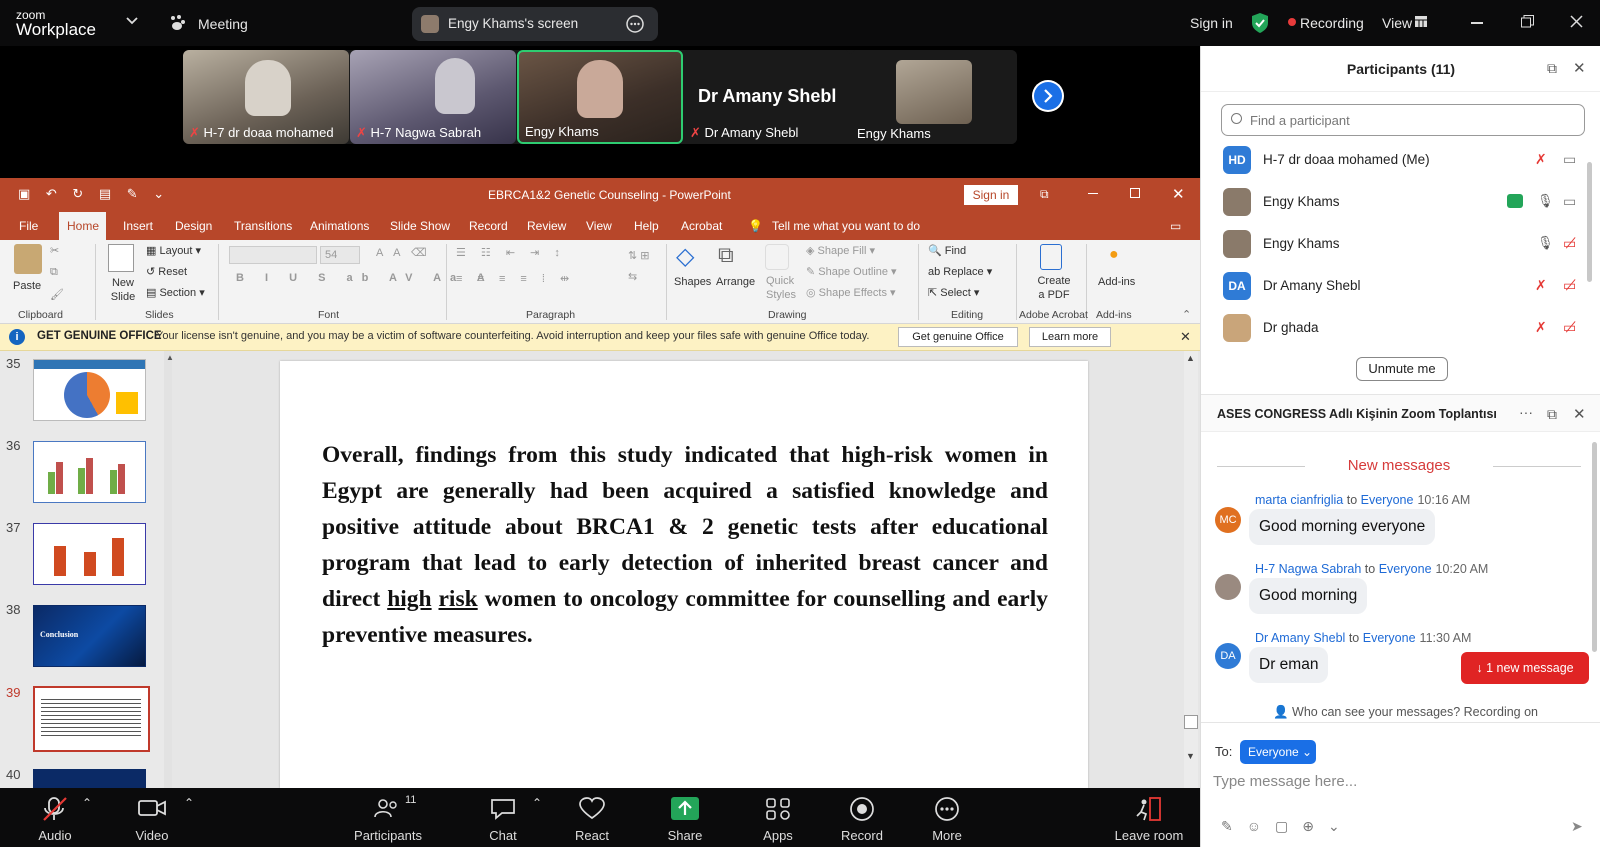 Image resolution: width=1600 pixels, height=847 pixels. What do you see at coordinates (1342, 527) in the screenshot?
I see `message-bubble: Good morning everyone` at bounding box center [1342, 527].